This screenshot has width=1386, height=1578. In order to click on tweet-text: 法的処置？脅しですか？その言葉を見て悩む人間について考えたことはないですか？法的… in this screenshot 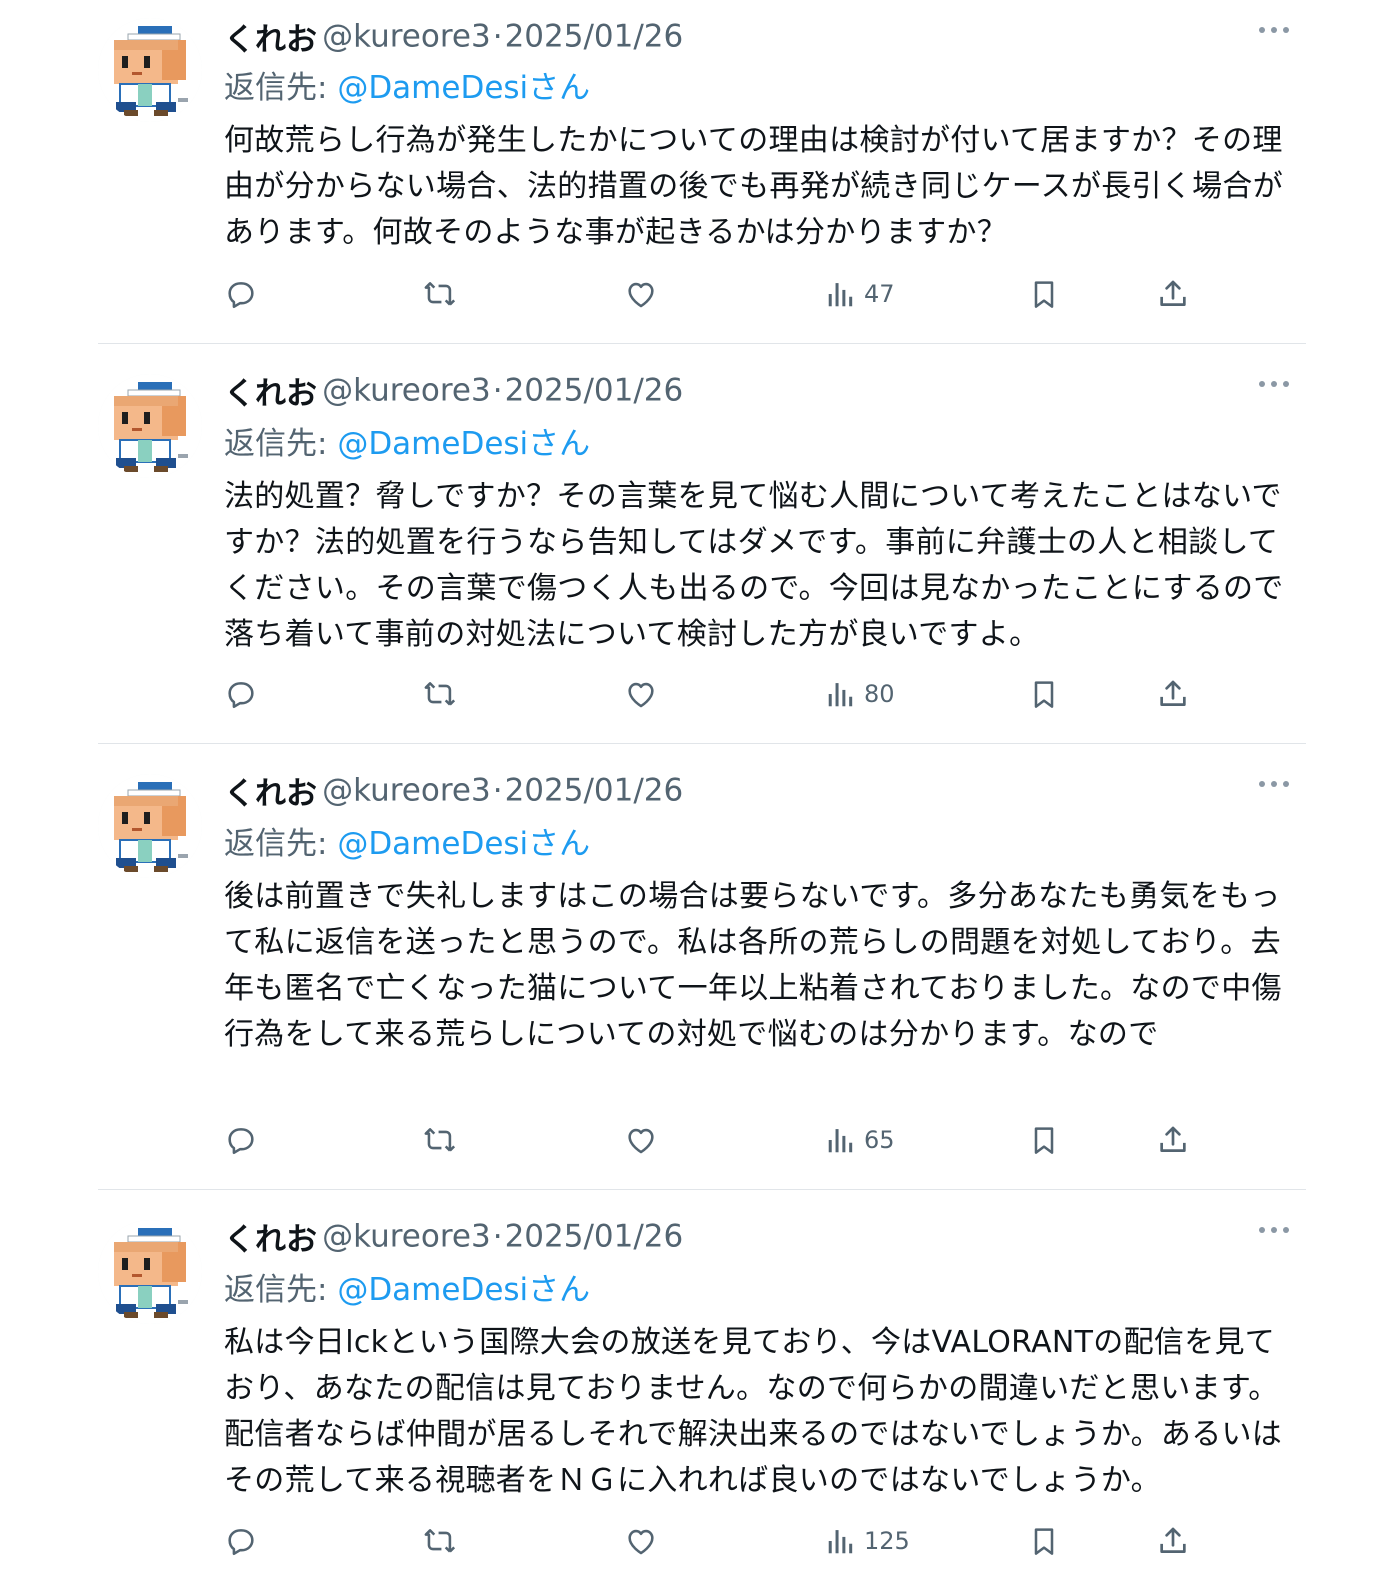, I will do `click(754, 565)`.